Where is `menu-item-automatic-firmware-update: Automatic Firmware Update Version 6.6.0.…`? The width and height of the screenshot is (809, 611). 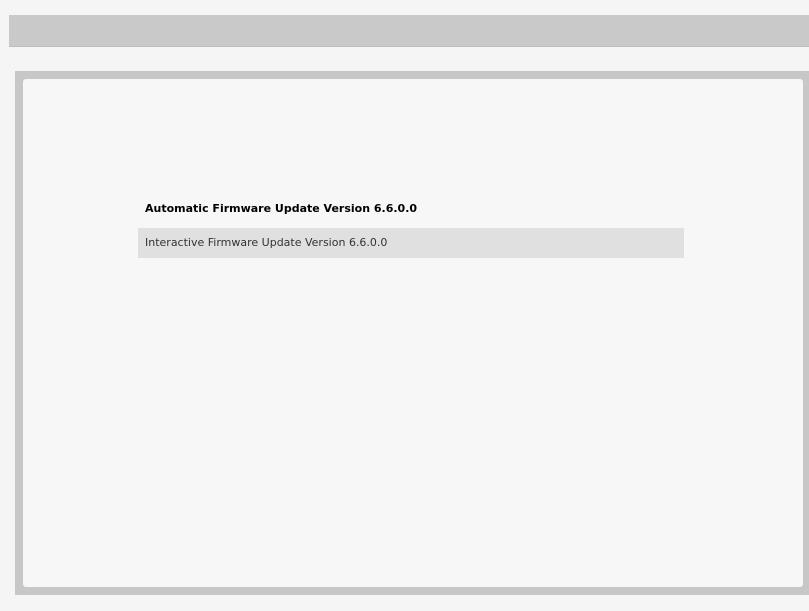 menu-item-automatic-firmware-update: Automatic Firmware Update Version 6.6.0.… is located at coordinates (411, 209).